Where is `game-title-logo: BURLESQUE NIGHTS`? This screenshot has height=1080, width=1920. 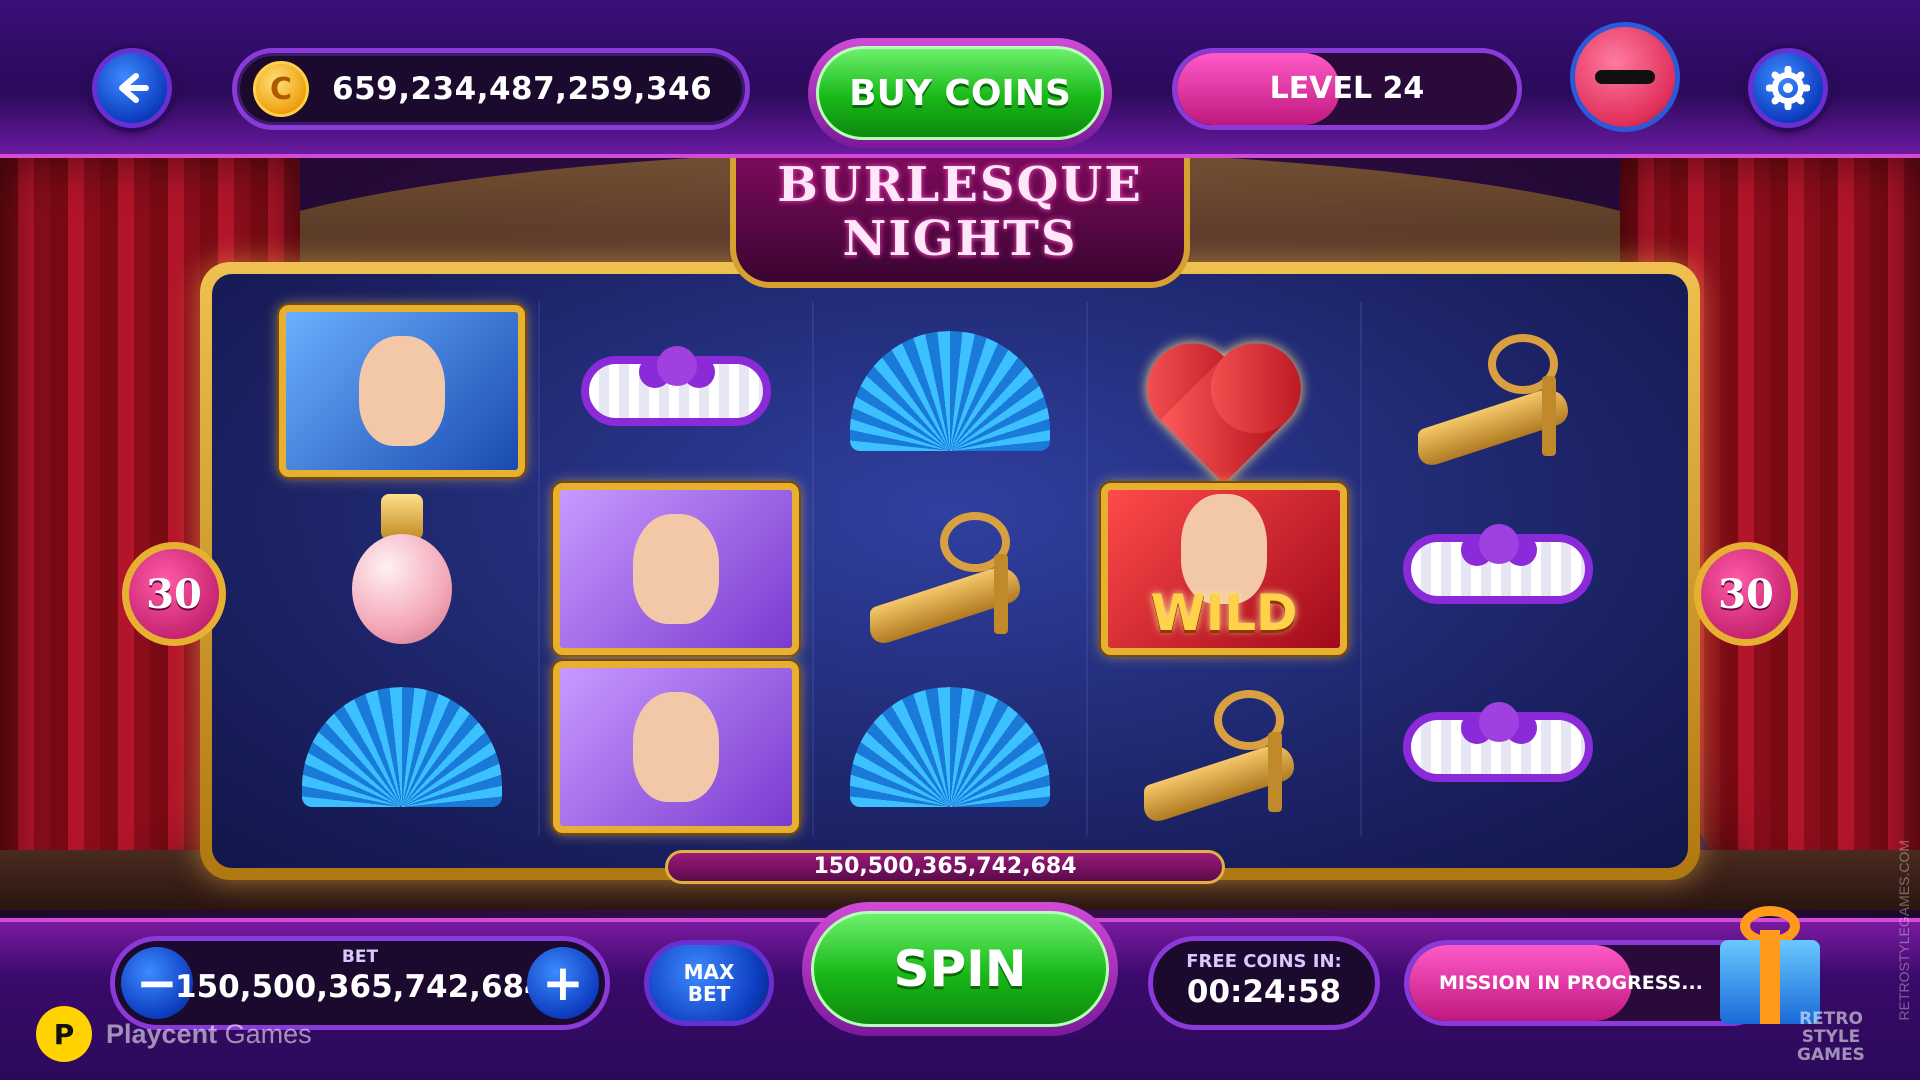
game-title-logo: BURLESQUE NIGHTS is located at coordinates (960, 223).